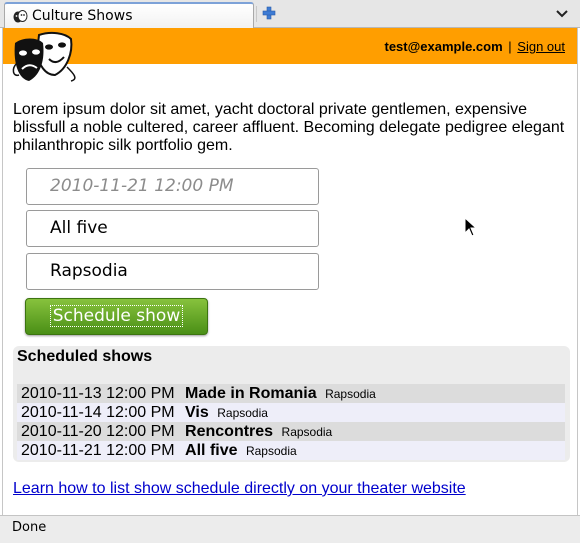  Describe the element at coordinates (172, 271) in the screenshot. I see `venue-field: Rapsodia` at that location.